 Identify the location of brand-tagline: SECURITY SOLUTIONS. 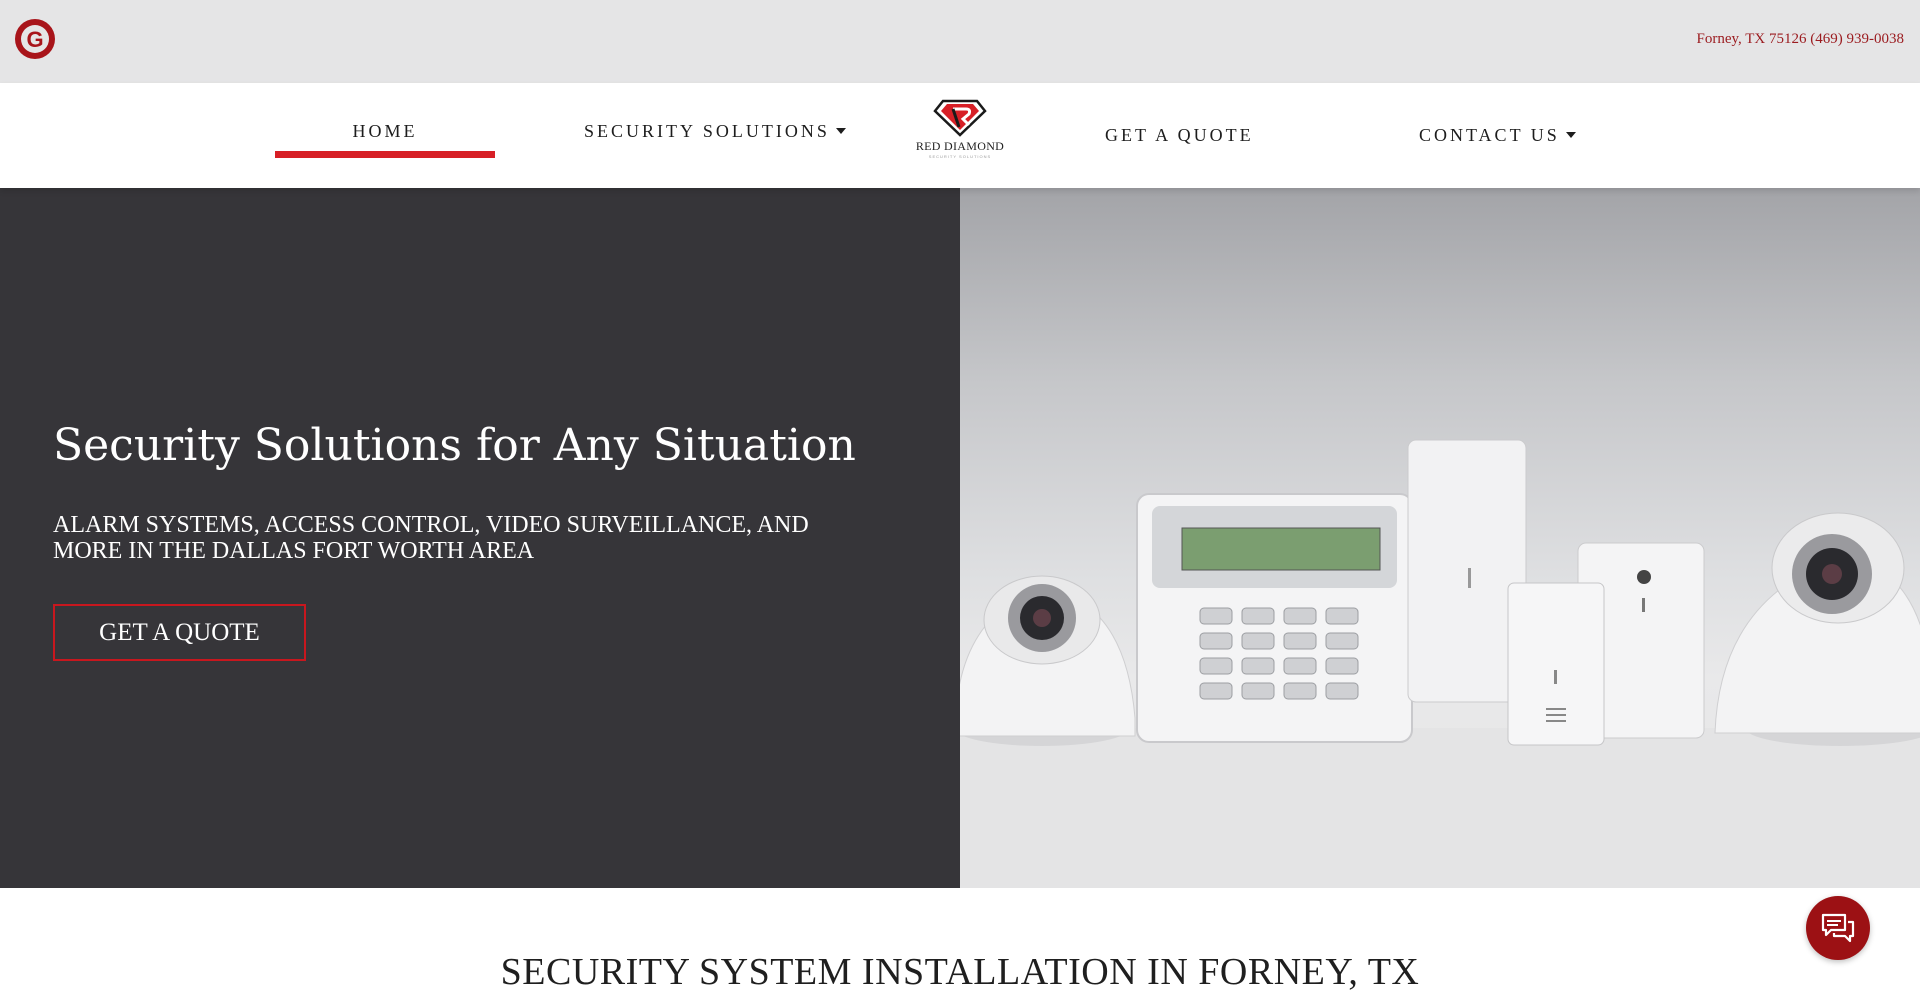
(960, 156).